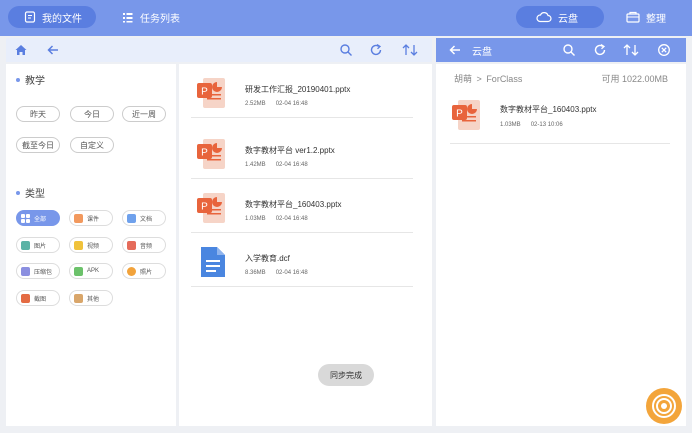 The height and width of the screenshot is (433, 692). Describe the element at coordinates (376, 50) in the screenshot. I see `refresh-icon` at that location.